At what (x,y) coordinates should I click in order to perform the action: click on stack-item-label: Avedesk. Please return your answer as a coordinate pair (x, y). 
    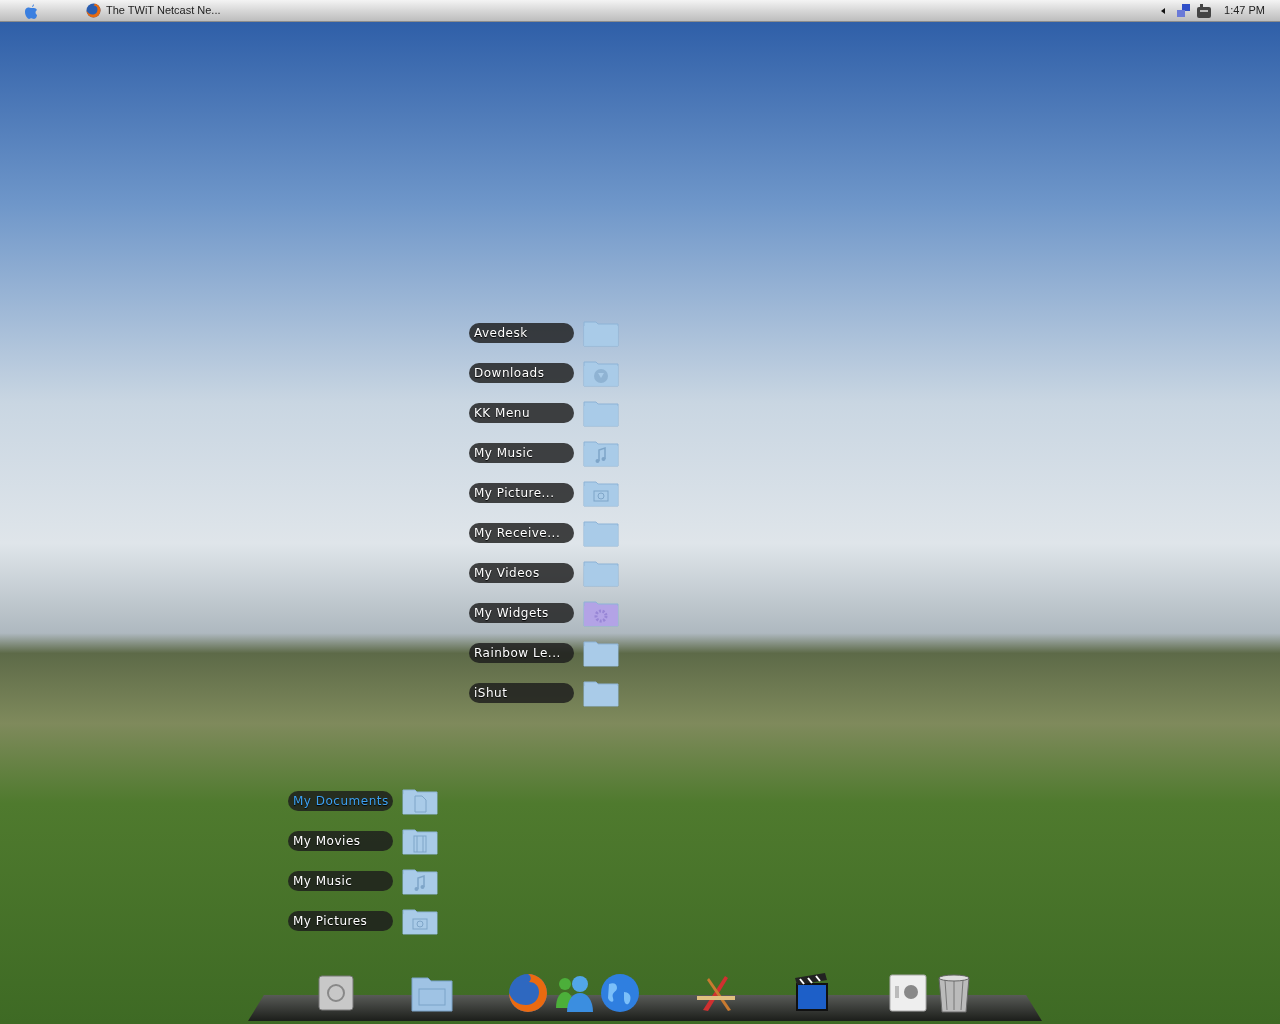
    Looking at the image, I should click on (521, 333).